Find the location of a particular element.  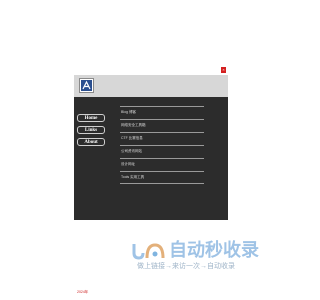

link: 设计网址 is located at coordinates (162, 164).